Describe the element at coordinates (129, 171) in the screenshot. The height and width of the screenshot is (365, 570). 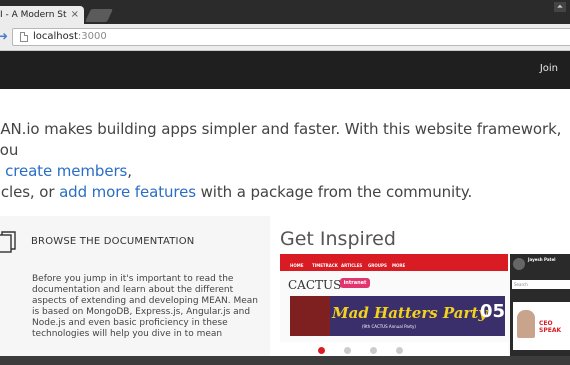
I see `intro-line-2-suffix: ,` at that location.